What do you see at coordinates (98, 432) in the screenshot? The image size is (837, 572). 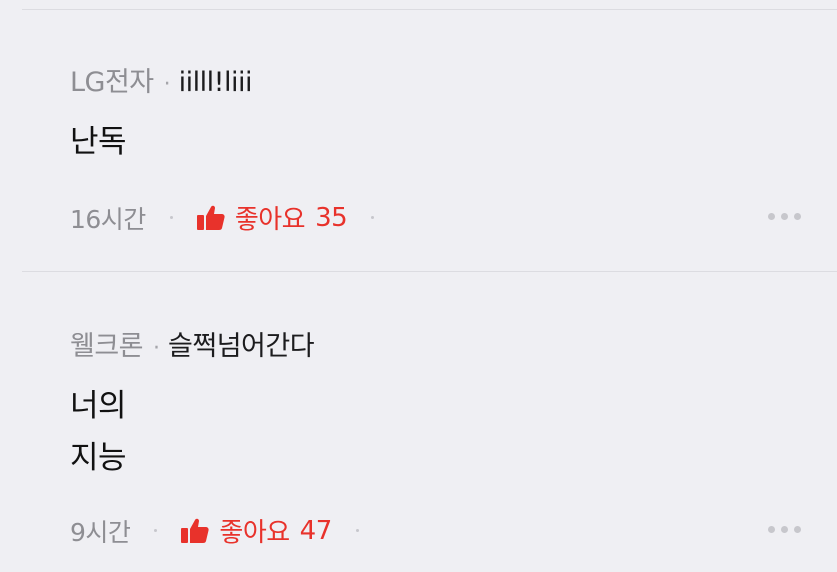 I see `comment-body: 너의 지능` at bounding box center [98, 432].